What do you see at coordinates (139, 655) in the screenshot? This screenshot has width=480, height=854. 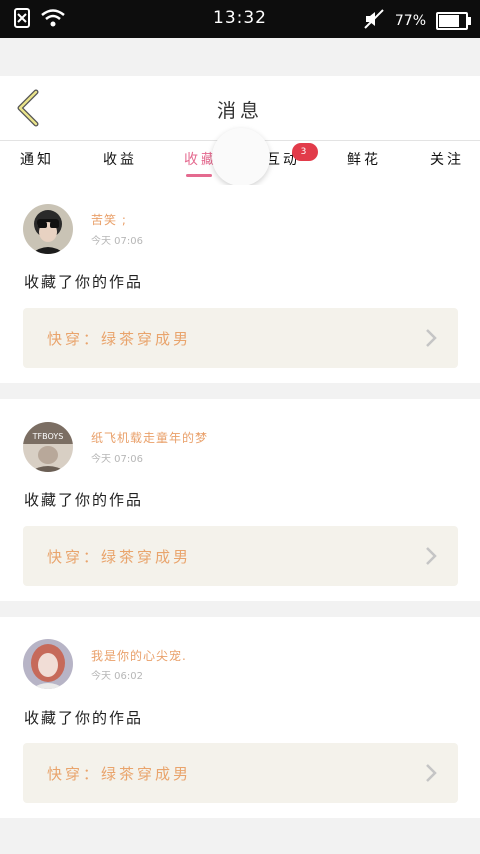 I see `user-name: 我是你的心尖宠.` at bounding box center [139, 655].